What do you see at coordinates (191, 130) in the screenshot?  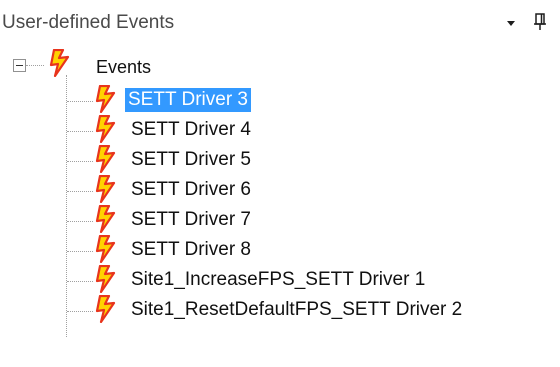 I see `tree-item-label: SETT Driver 4` at bounding box center [191, 130].